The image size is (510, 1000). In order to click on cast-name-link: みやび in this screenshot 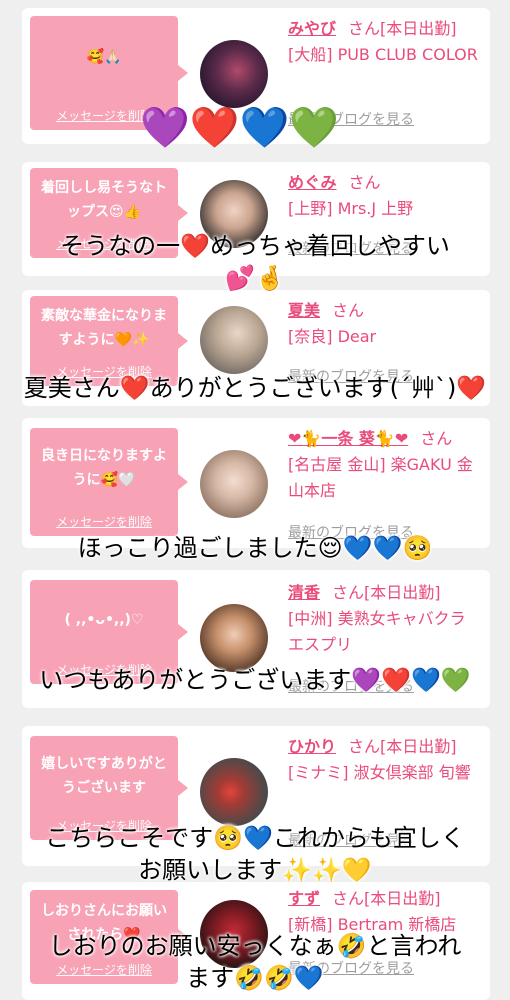, I will do `click(312, 28)`.